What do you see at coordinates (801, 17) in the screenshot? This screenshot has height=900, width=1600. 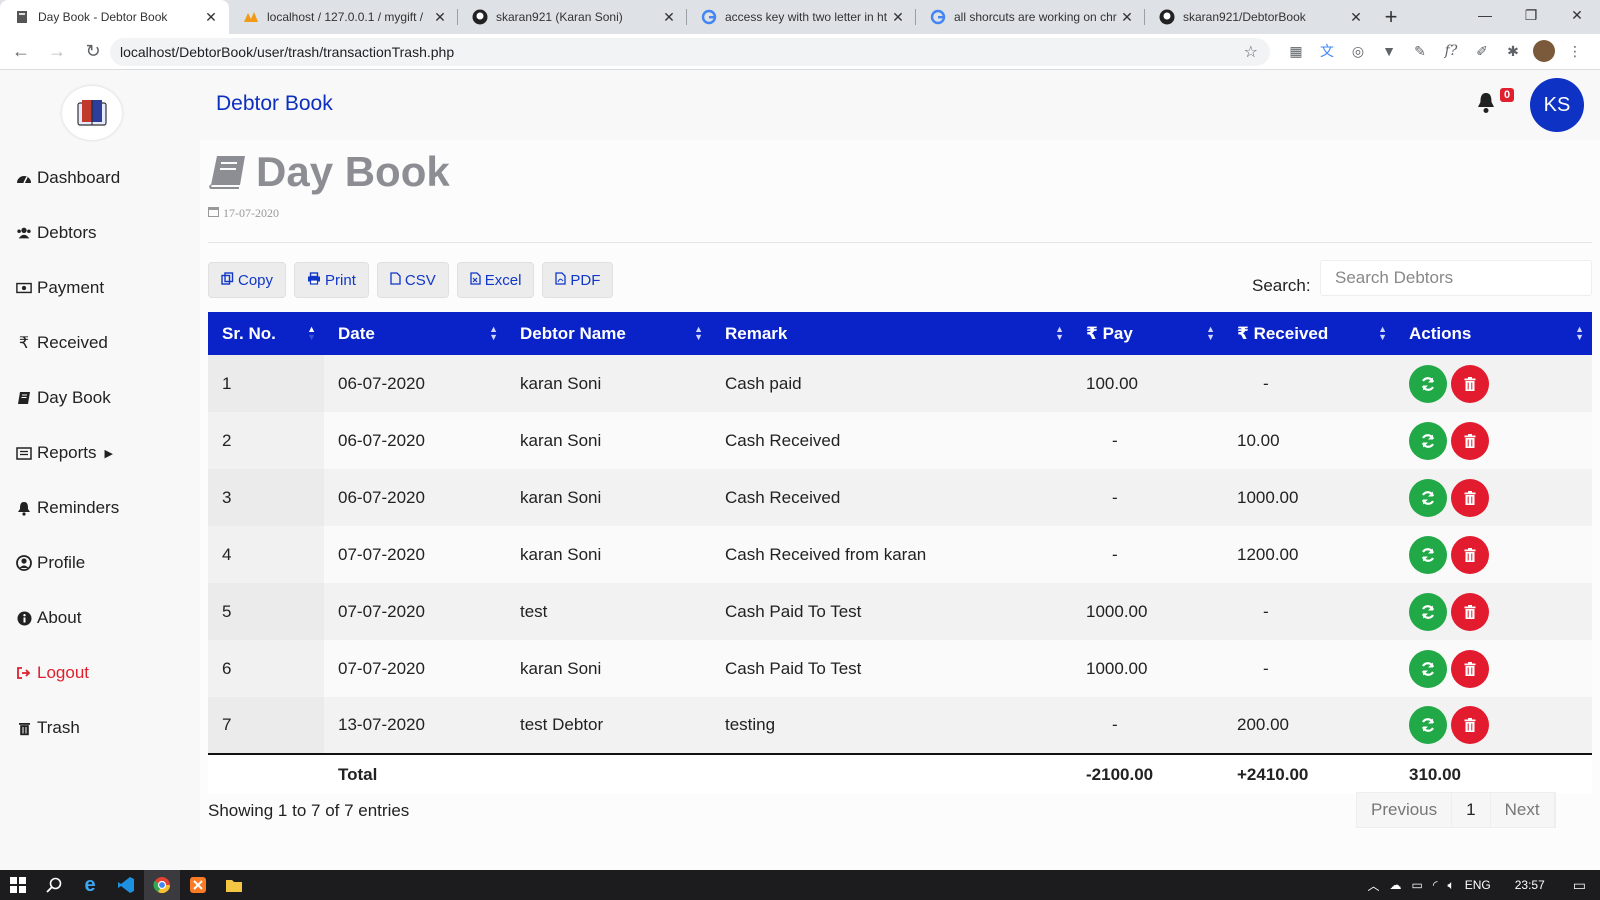 I see `browser-tab: access key with two letter in ht ✕` at bounding box center [801, 17].